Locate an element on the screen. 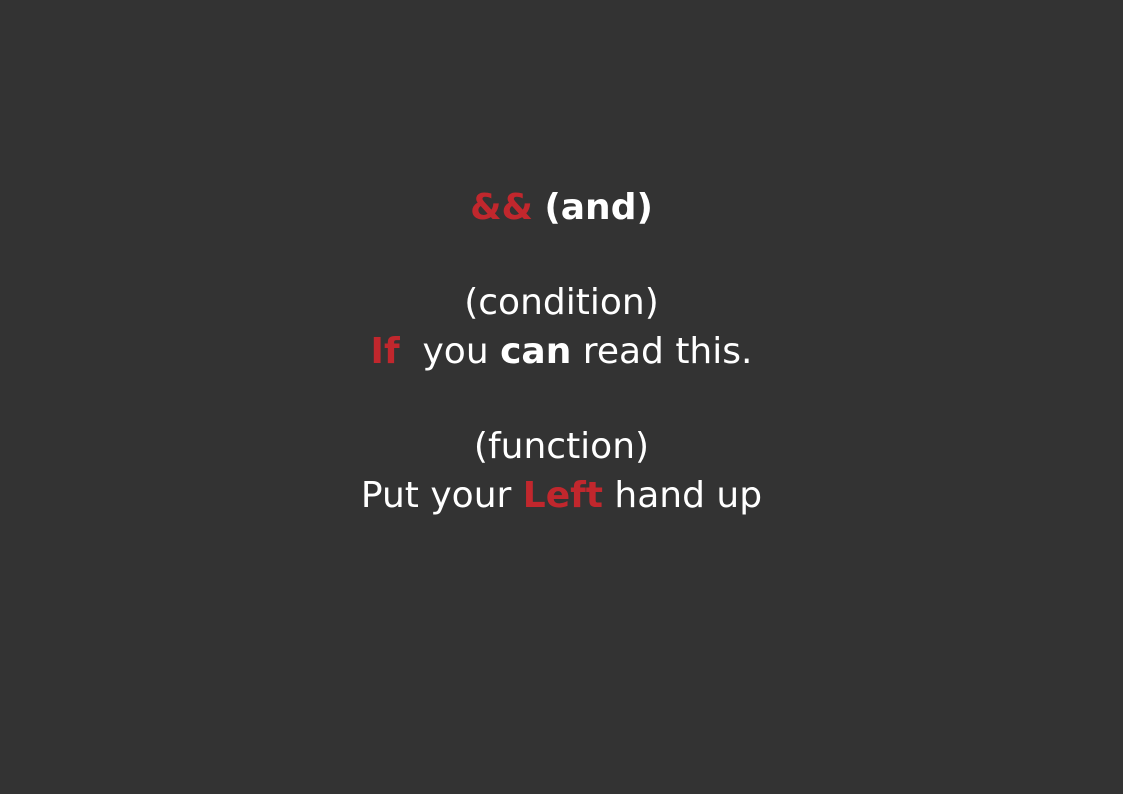  left-keyword: Left is located at coordinates (562, 495).